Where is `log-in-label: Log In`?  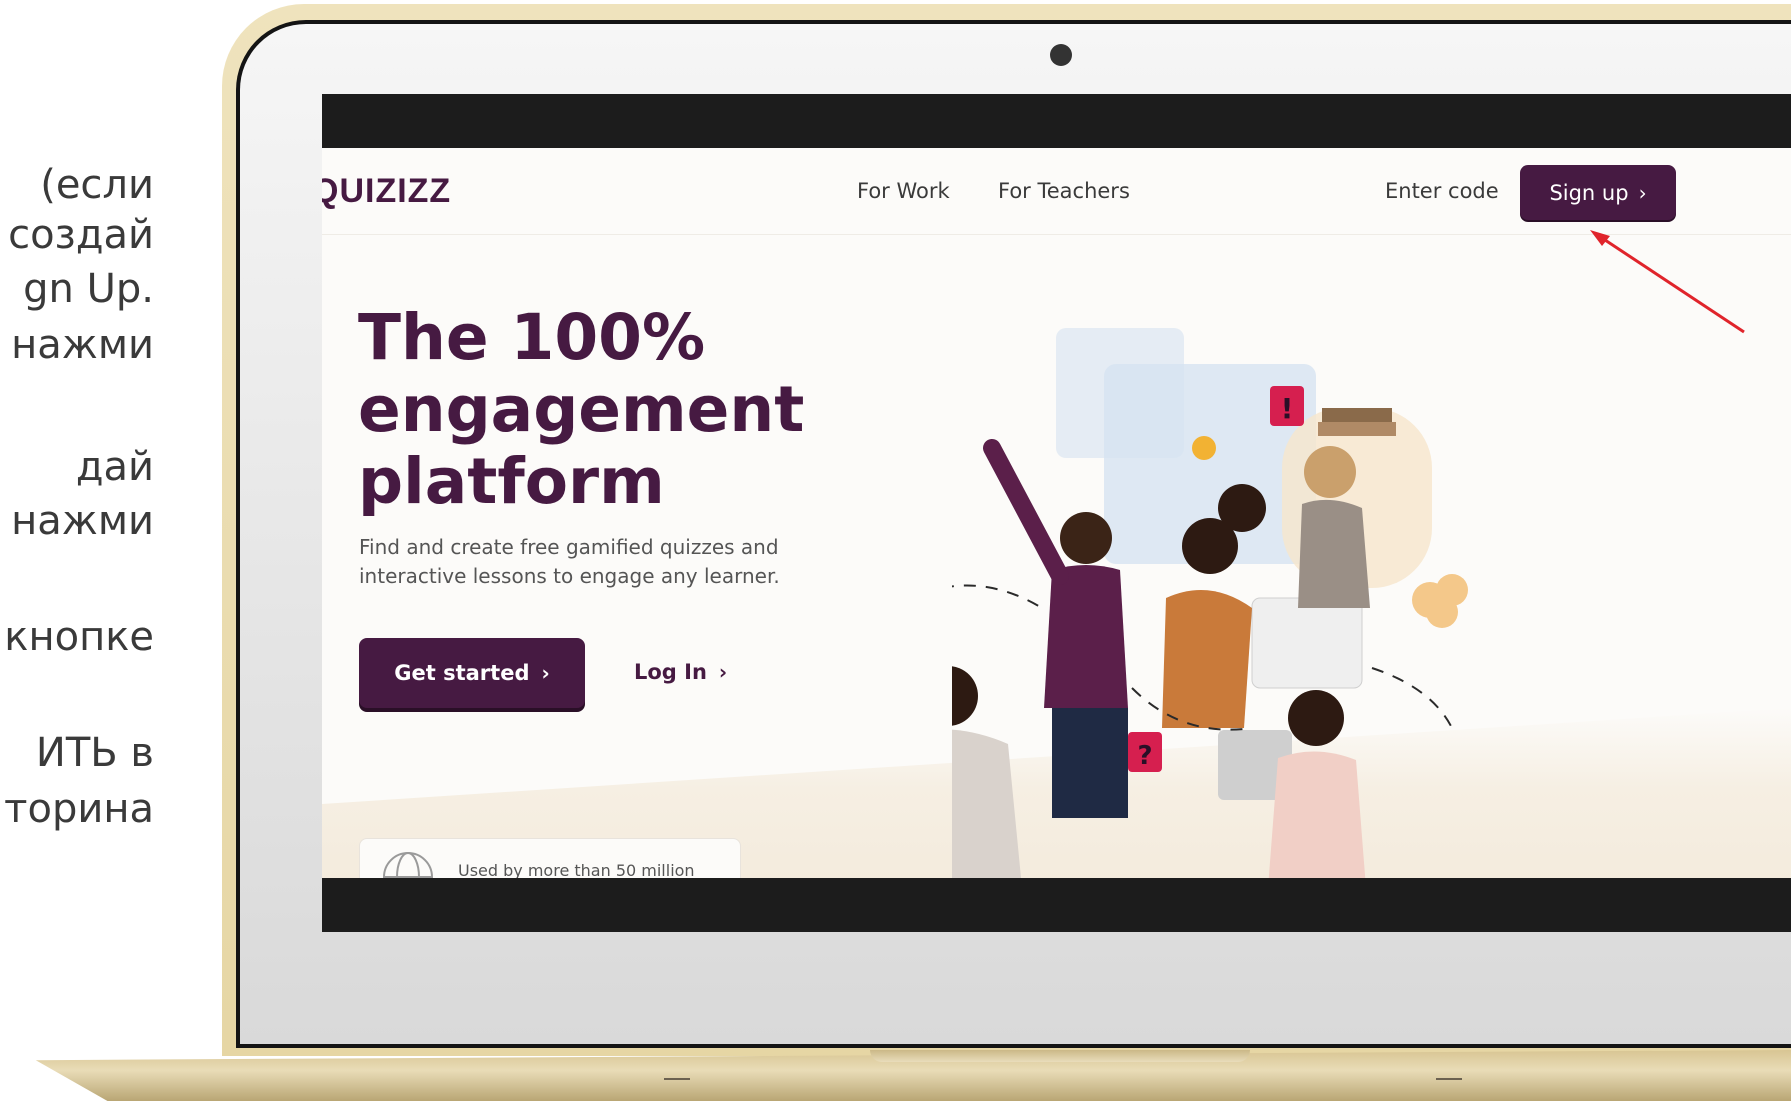 log-in-label: Log In is located at coordinates (670, 672).